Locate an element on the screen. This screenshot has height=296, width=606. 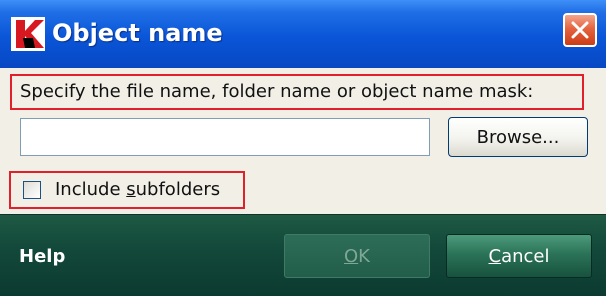
ok-button: OK is located at coordinates (357, 256).